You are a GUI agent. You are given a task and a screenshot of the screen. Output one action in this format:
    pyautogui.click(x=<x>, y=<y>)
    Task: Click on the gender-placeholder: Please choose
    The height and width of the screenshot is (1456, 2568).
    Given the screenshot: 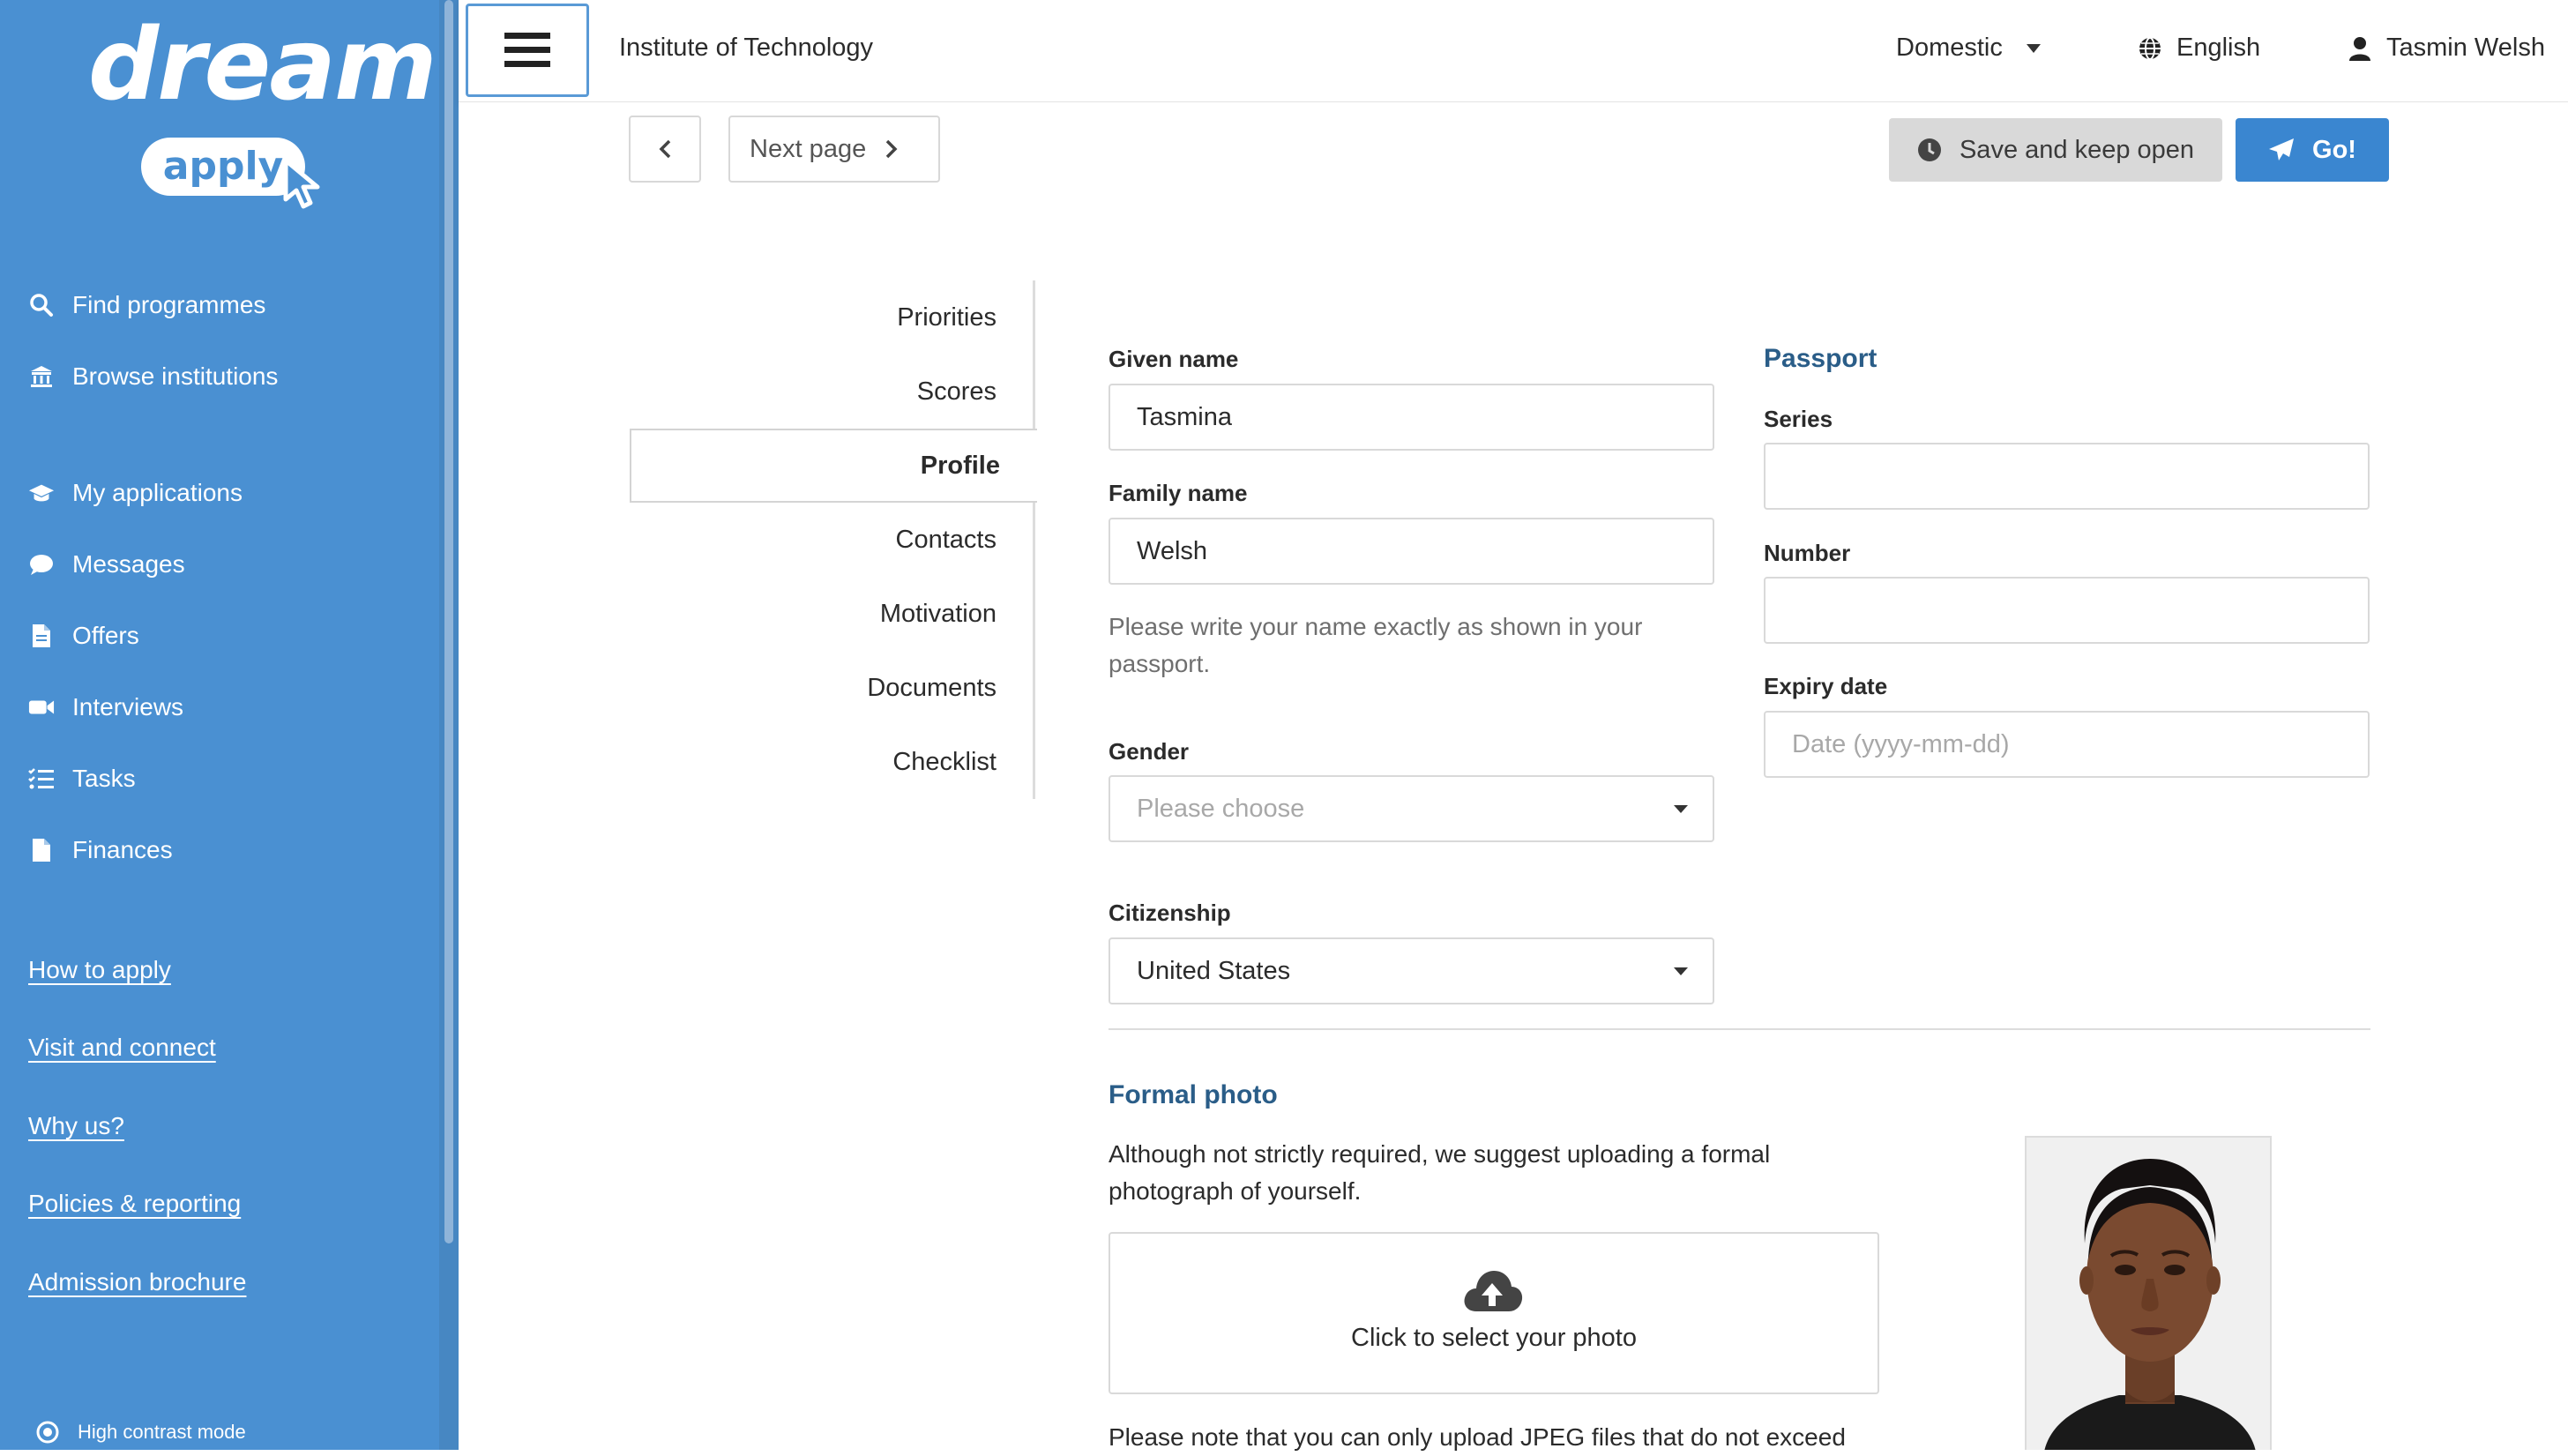 What is the action you would take?
    pyautogui.click(x=1221, y=808)
    